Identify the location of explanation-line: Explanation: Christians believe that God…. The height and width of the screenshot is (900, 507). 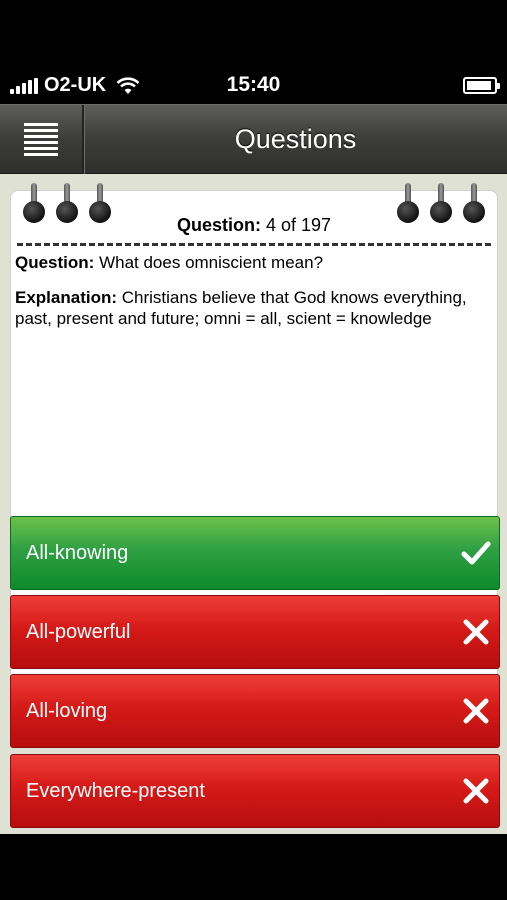
(253, 308).